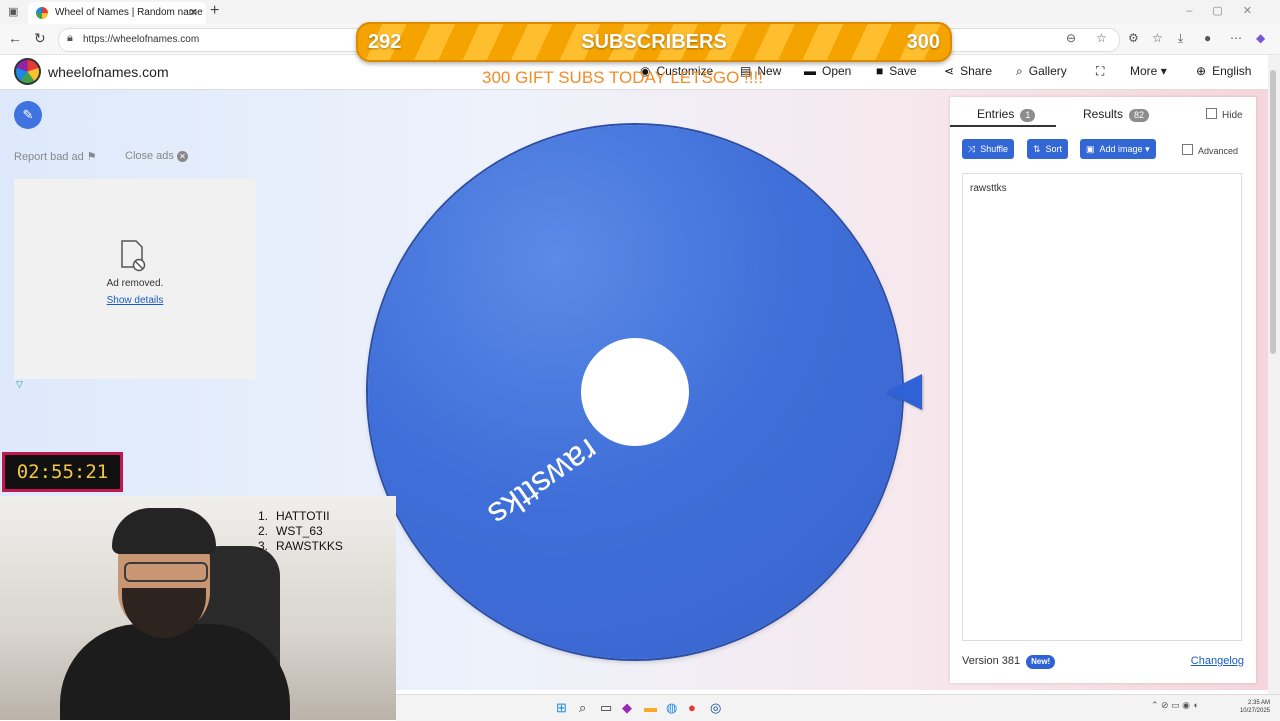 This screenshot has height=721, width=1280. I want to click on plus-icon: +, so click(214, 11).